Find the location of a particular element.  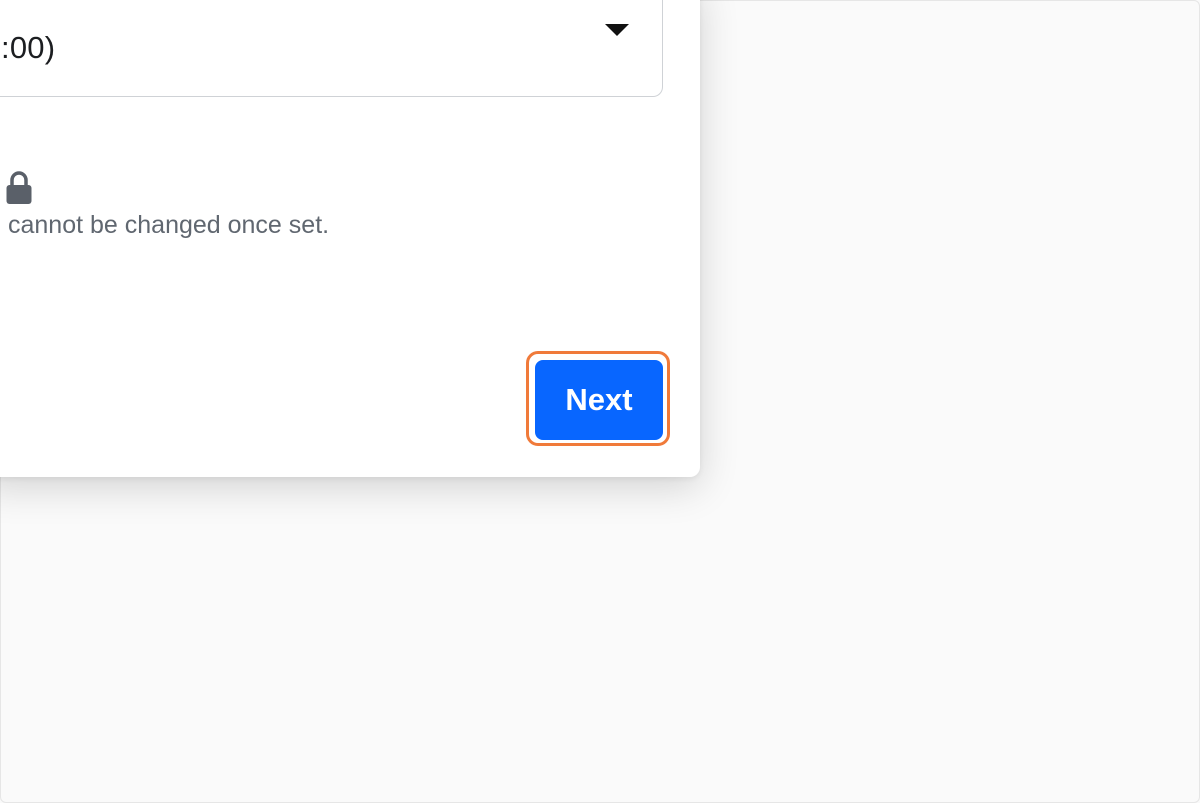

next-button: Next is located at coordinates (599, 400).